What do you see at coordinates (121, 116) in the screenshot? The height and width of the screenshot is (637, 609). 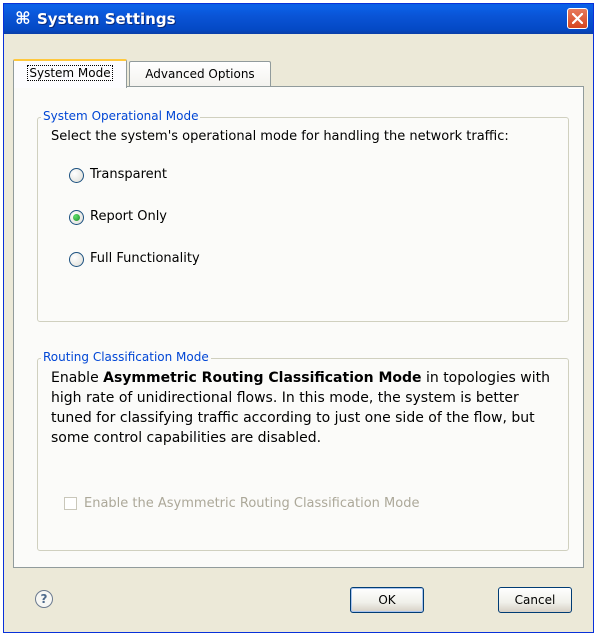 I see `group-title: System Operational Mode` at bounding box center [121, 116].